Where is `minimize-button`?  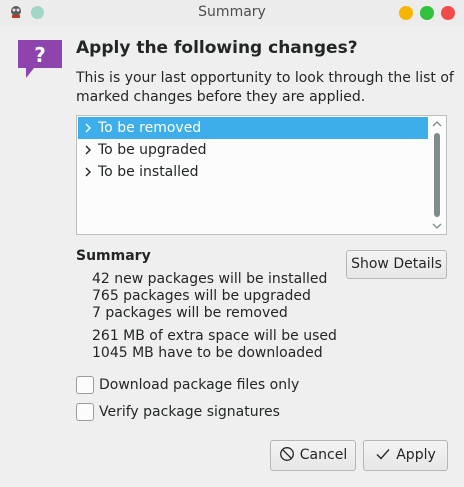
minimize-button is located at coordinates (406, 13).